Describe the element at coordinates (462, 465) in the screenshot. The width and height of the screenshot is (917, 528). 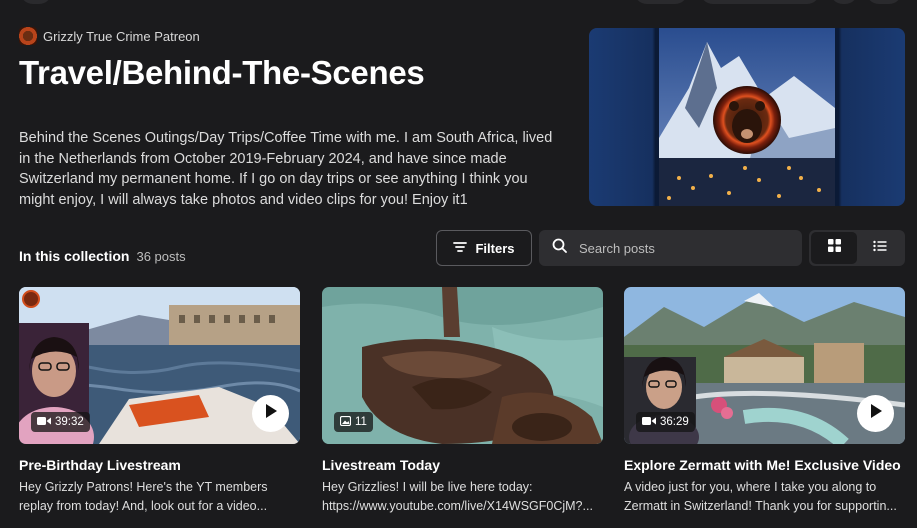
I see `post-title: Livestream Today` at that location.